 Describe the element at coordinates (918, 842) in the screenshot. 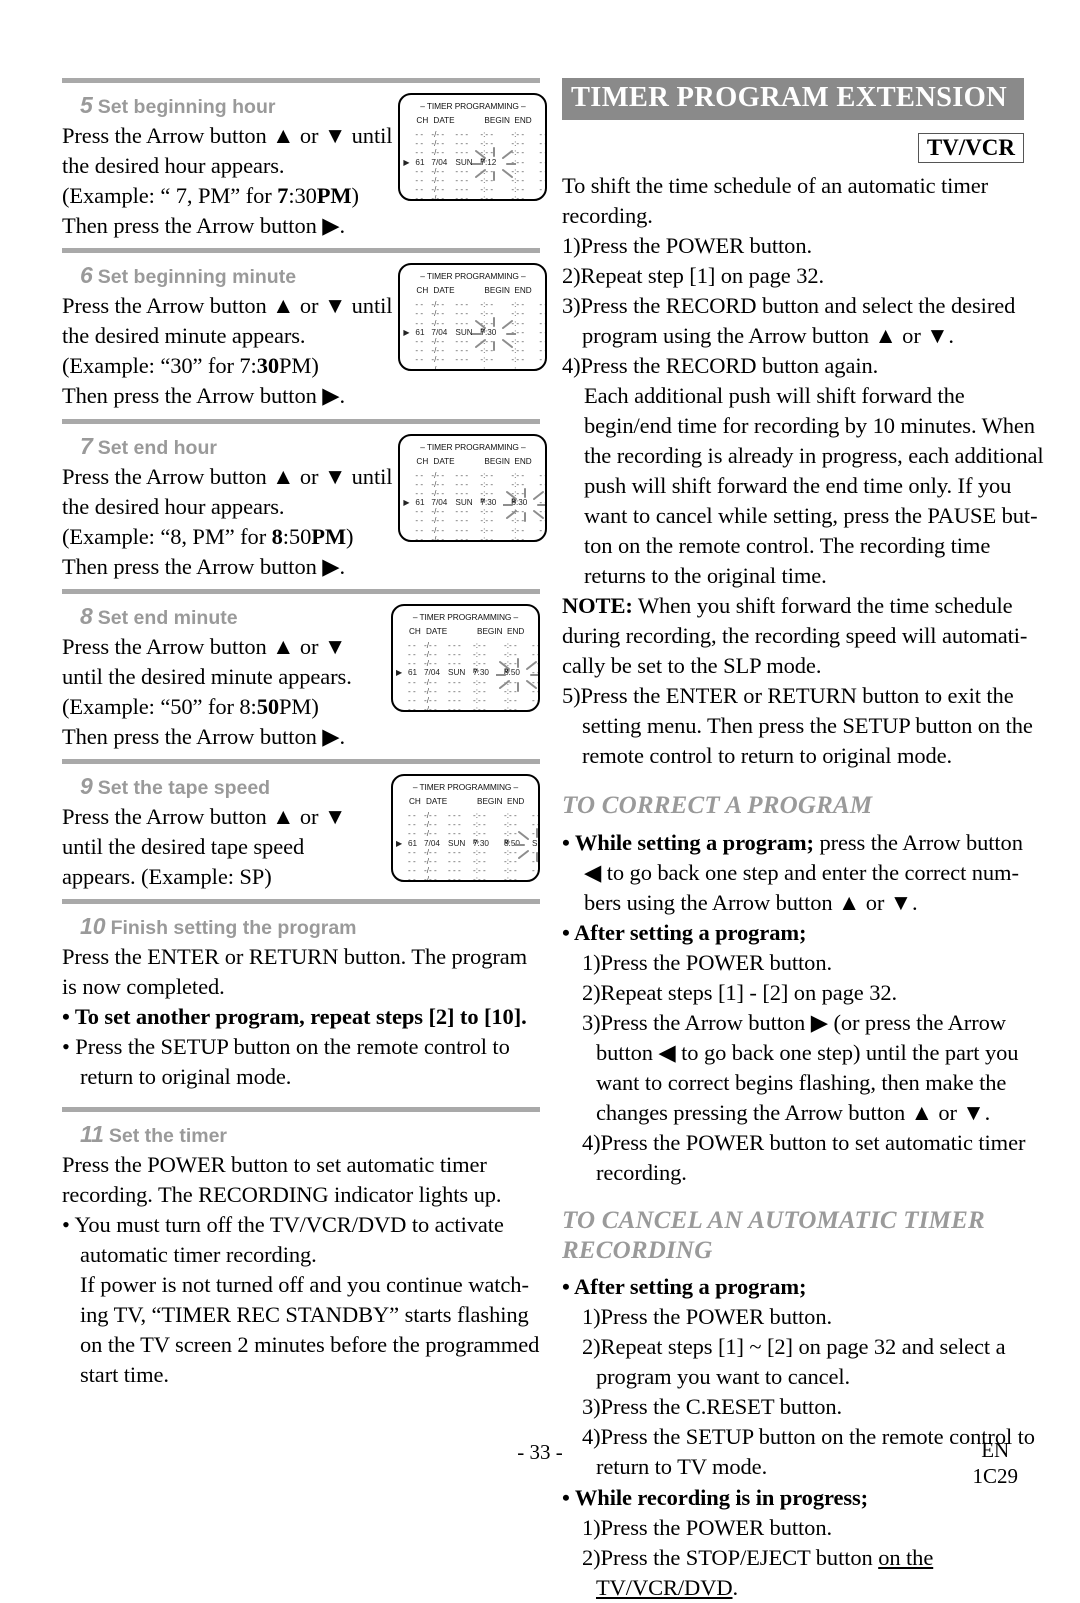

I see `bullet-text: press the Arrow button` at that location.